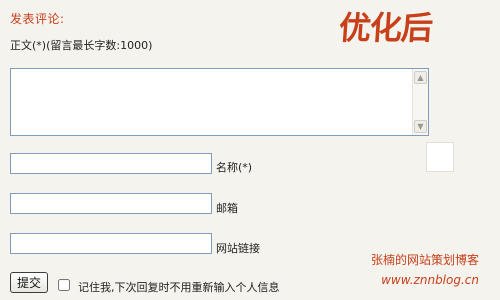 This screenshot has width=500, height=300. I want to click on remember-me-label: 记住我,下次回复时不用重新输入个人信息, so click(179, 287).